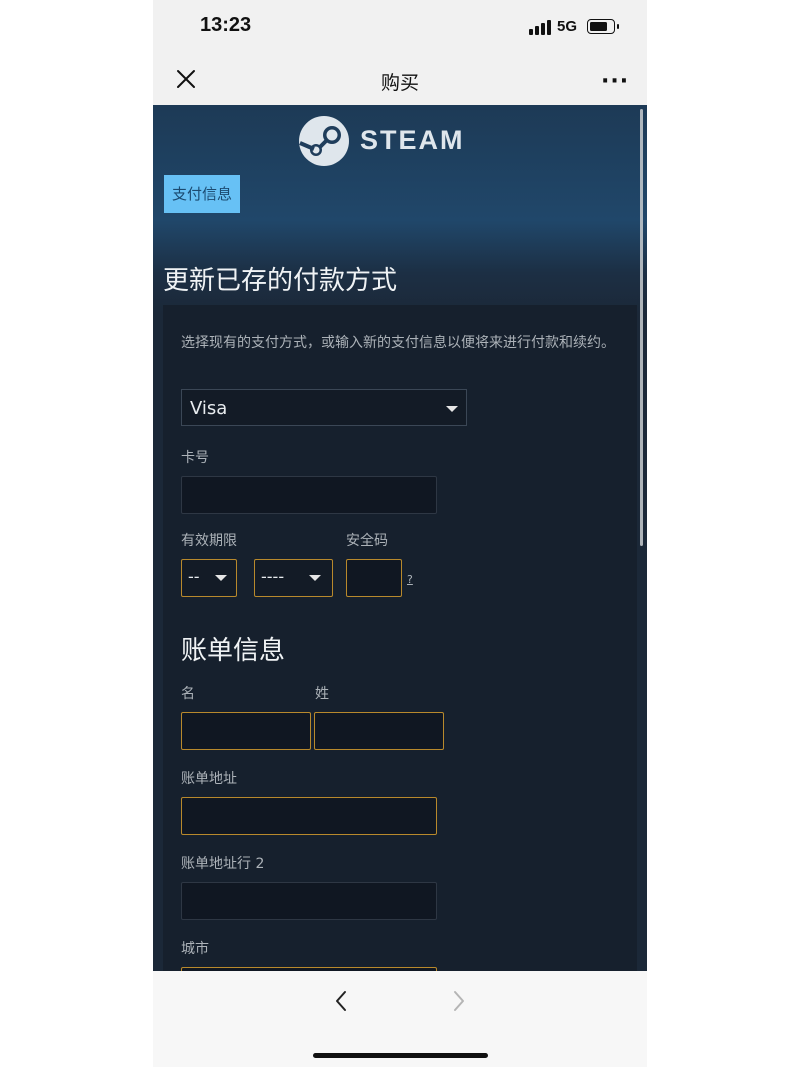 The height and width of the screenshot is (1067, 800). What do you see at coordinates (273, 576) in the screenshot?
I see `expiry-year-value: ----` at bounding box center [273, 576].